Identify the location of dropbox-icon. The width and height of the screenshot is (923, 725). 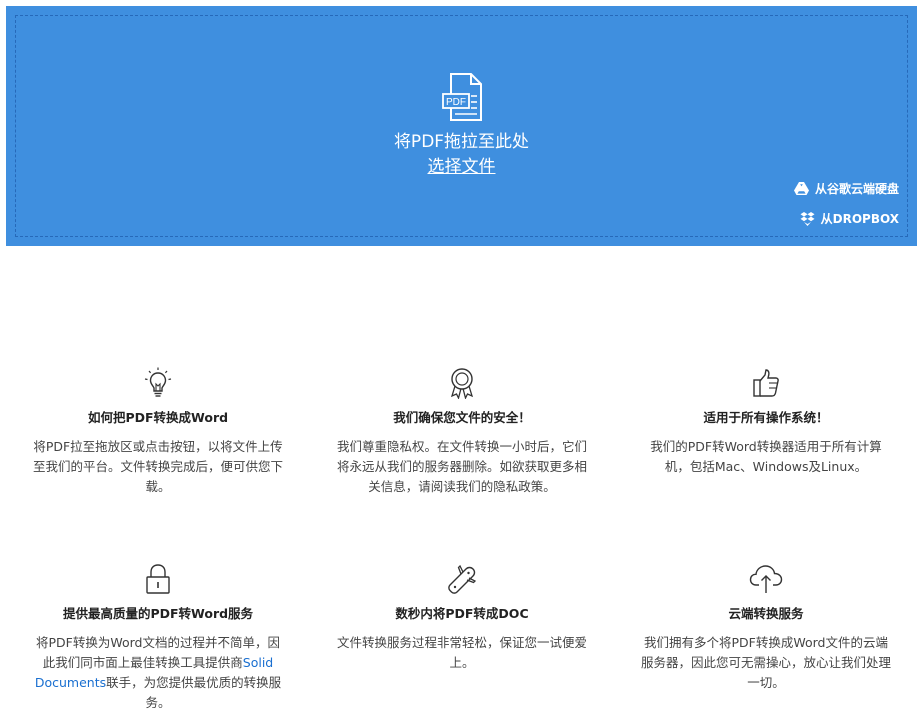
(807, 218).